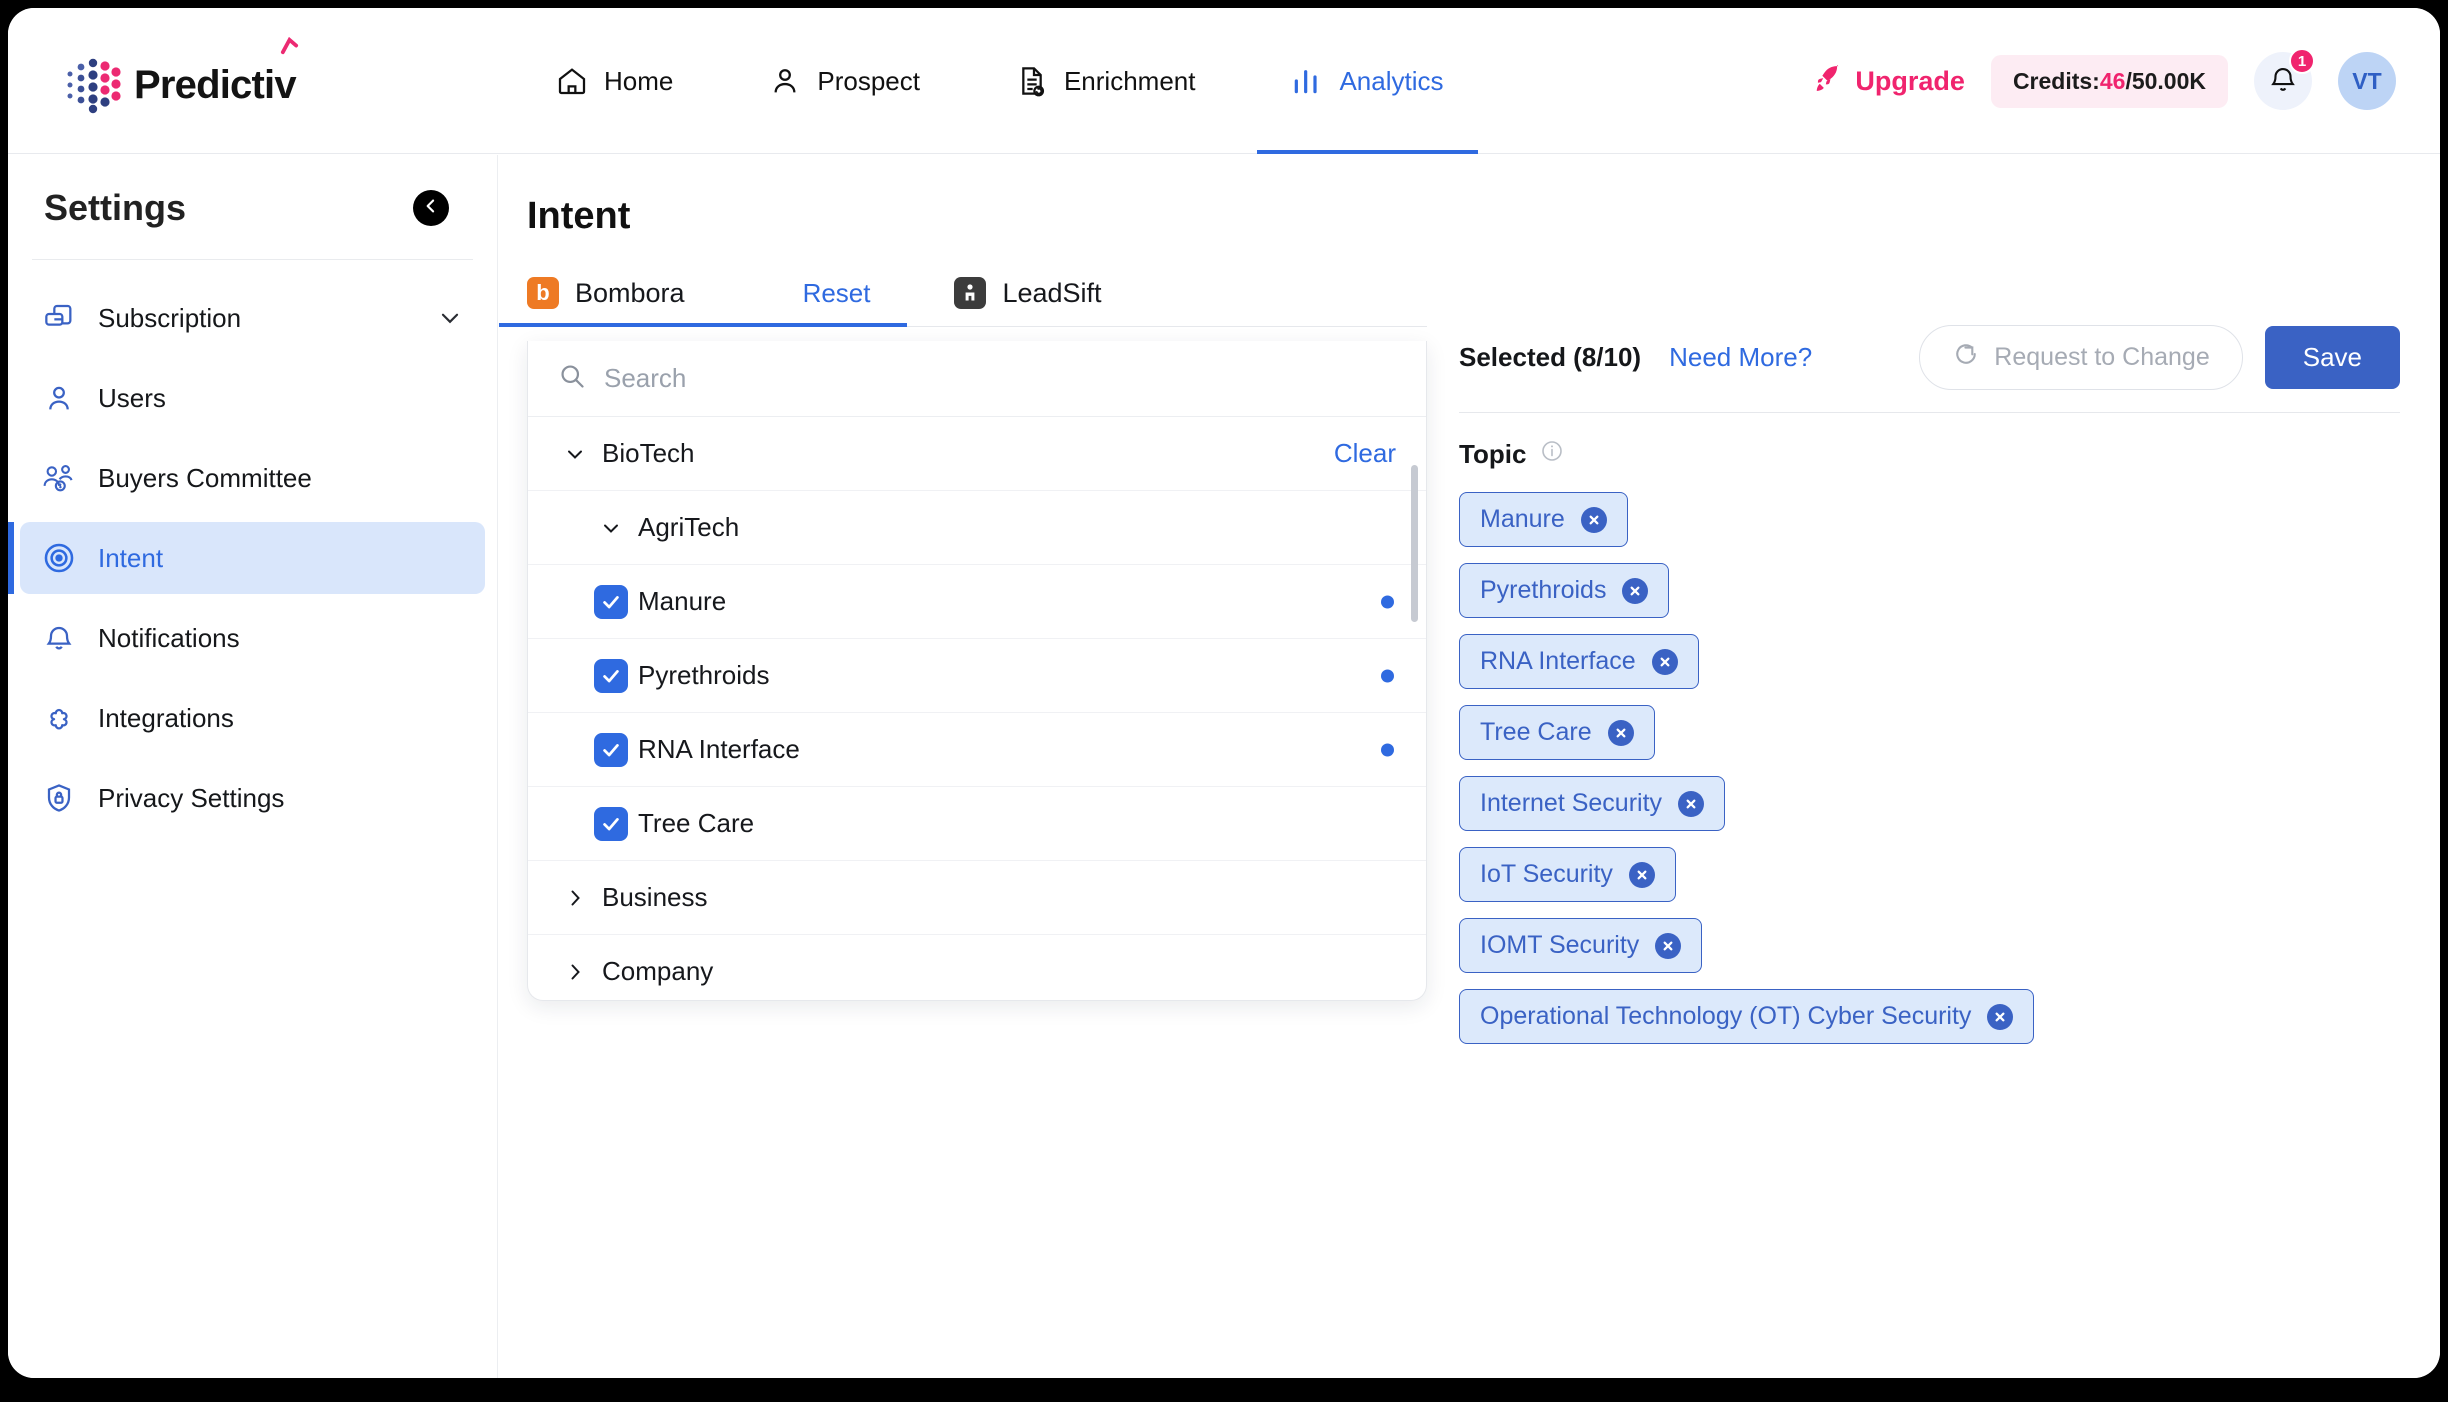  I want to click on sidebar-divider, so click(252, 259).